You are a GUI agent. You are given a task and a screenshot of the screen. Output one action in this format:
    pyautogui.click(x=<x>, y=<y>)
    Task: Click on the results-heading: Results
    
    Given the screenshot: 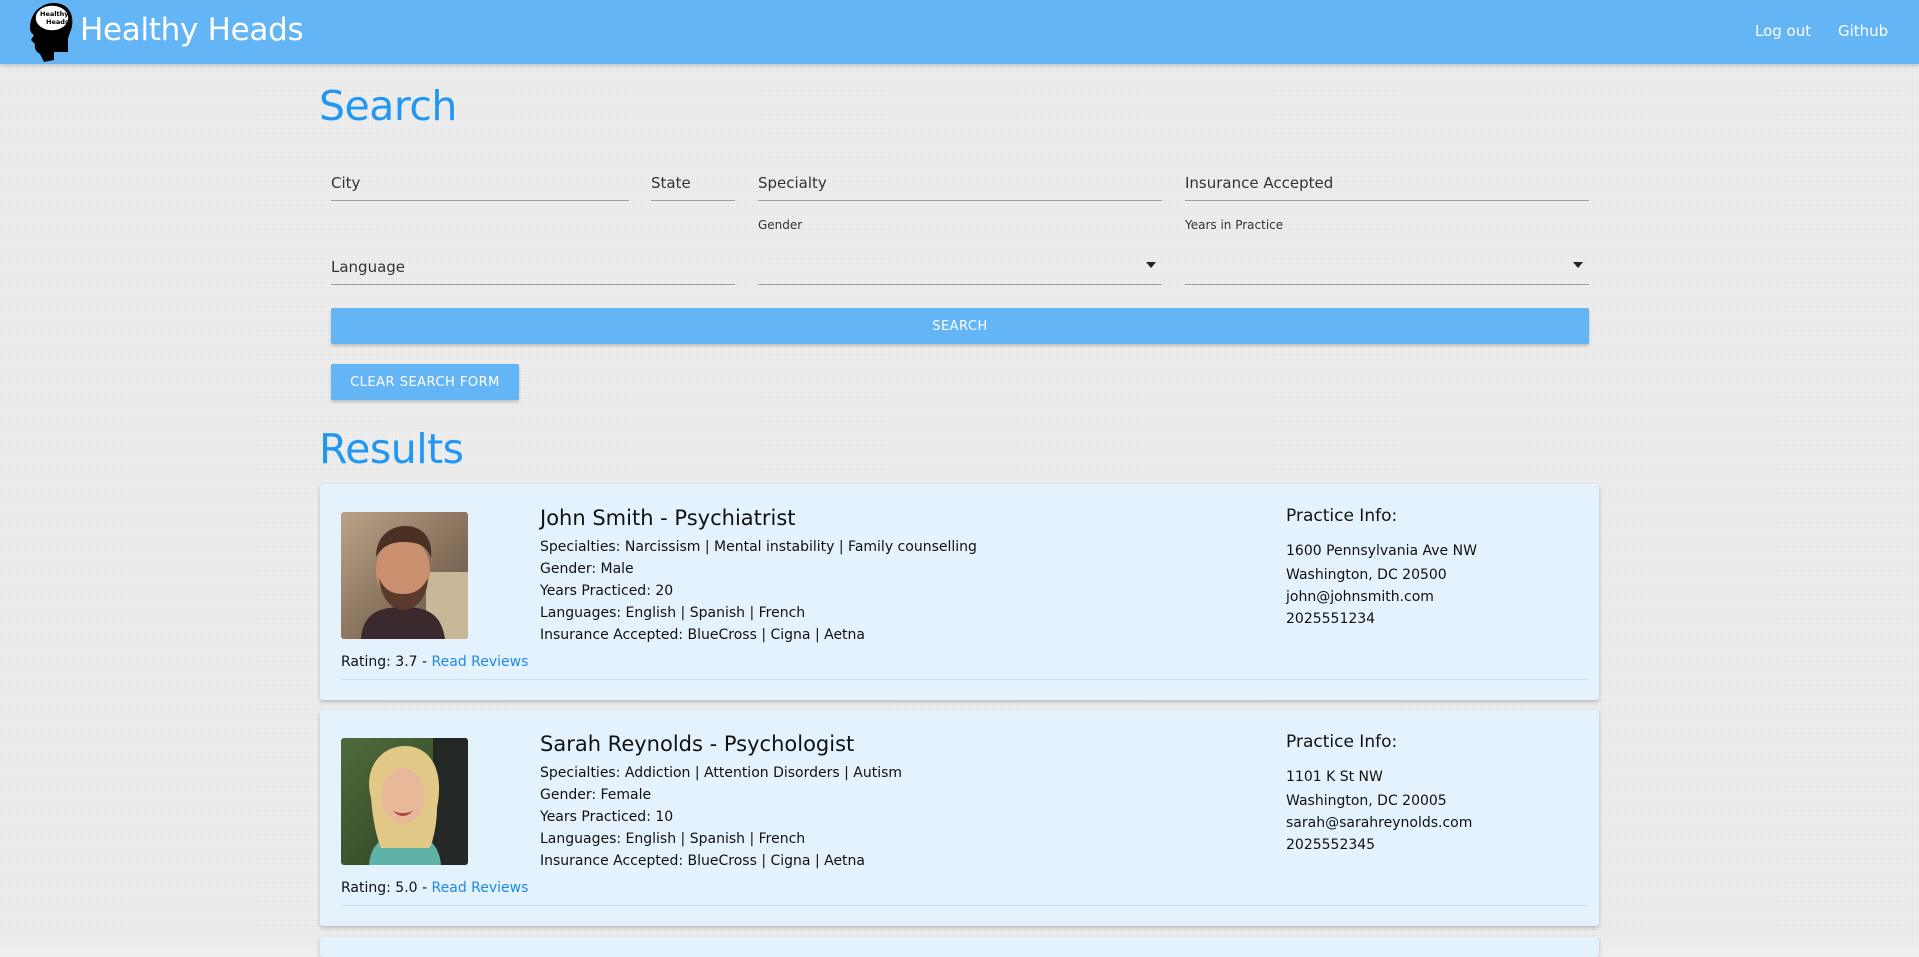 What is the action you would take?
    pyautogui.click(x=391, y=449)
    